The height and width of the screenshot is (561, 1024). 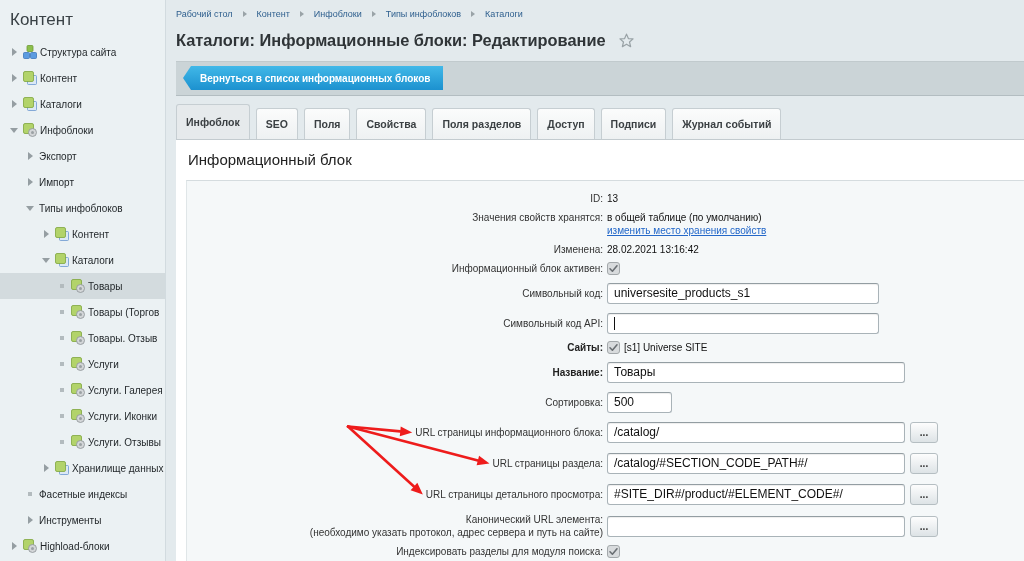 What do you see at coordinates (41, 20) in the screenshot?
I see `sidebar-title: Контент` at bounding box center [41, 20].